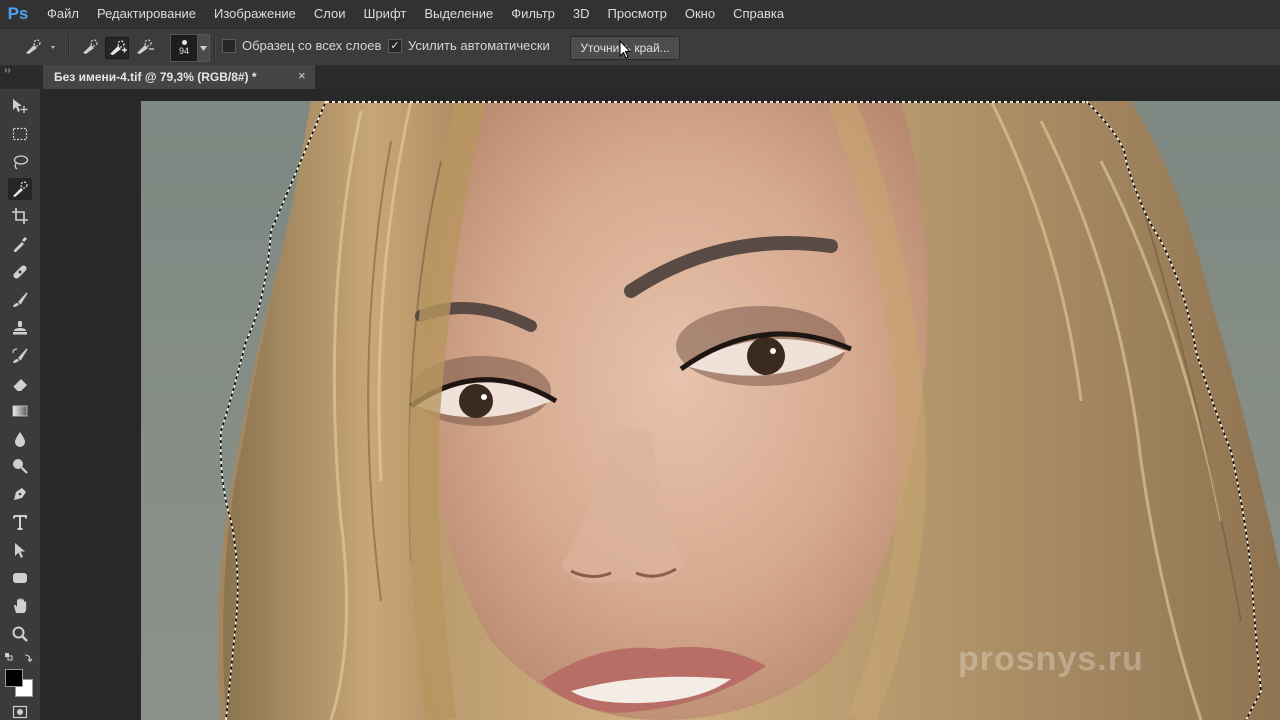 This screenshot has width=1280, height=720. Describe the element at coordinates (60, 14) in the screenshot. I see `menu-file: Файл` at that location.